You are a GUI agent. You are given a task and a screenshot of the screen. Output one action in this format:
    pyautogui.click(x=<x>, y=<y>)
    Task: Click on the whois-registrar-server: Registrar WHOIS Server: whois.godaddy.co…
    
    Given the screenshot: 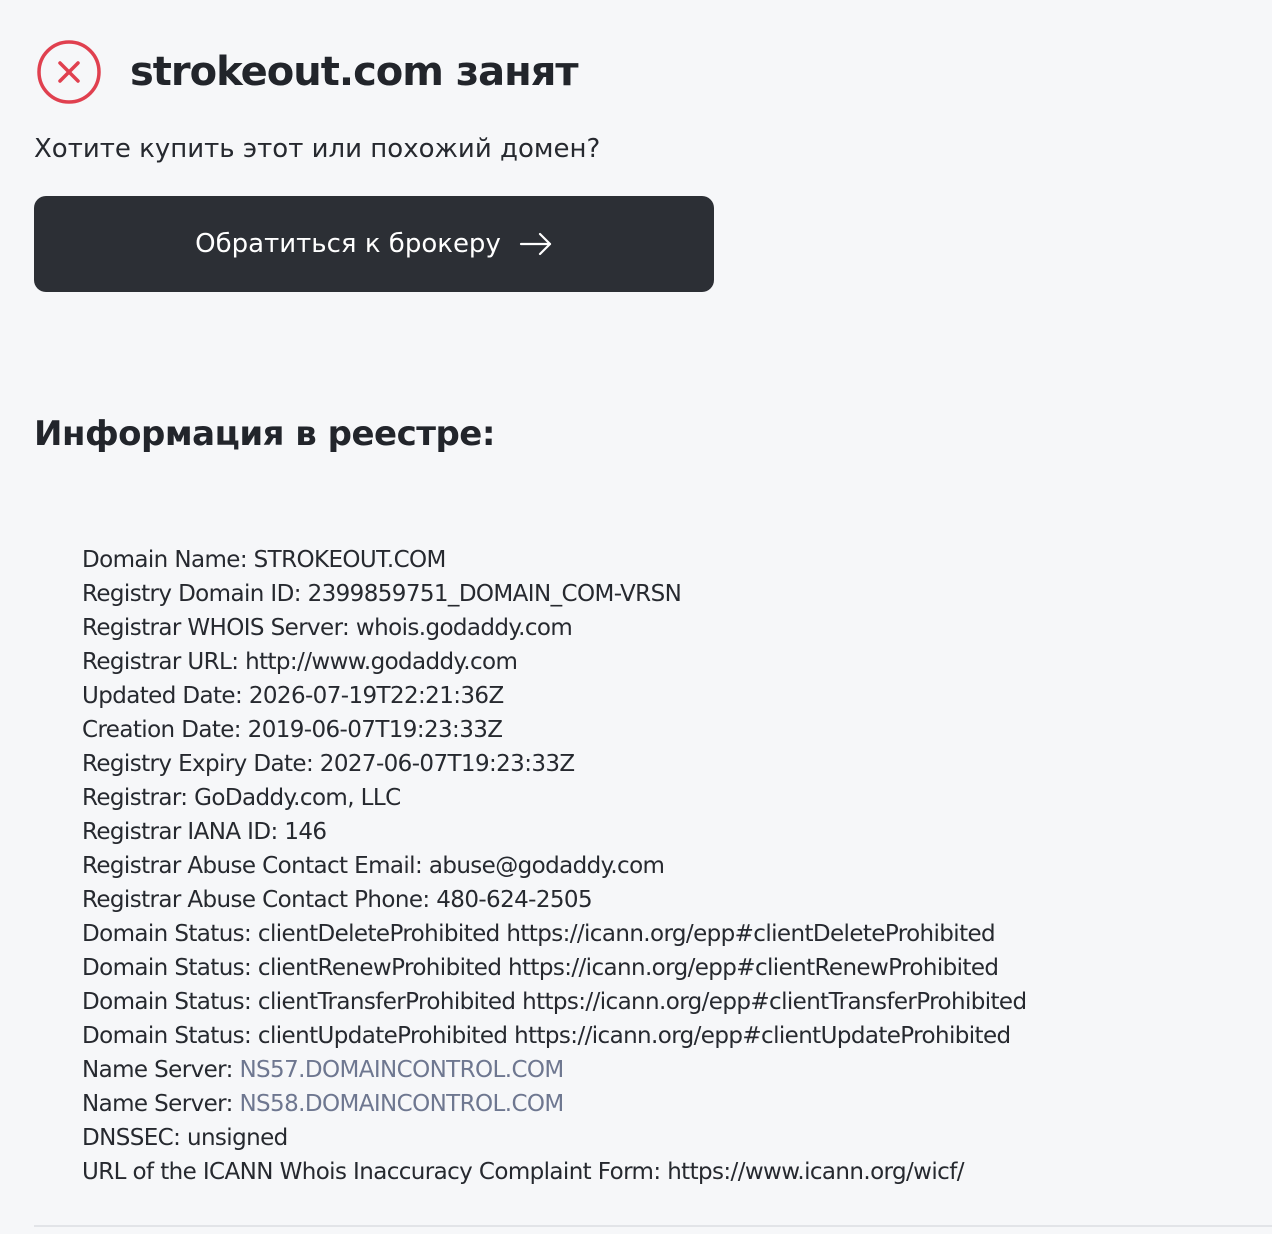 What is the action you would take?
    pyautogui.click(x=327, y=628)
    